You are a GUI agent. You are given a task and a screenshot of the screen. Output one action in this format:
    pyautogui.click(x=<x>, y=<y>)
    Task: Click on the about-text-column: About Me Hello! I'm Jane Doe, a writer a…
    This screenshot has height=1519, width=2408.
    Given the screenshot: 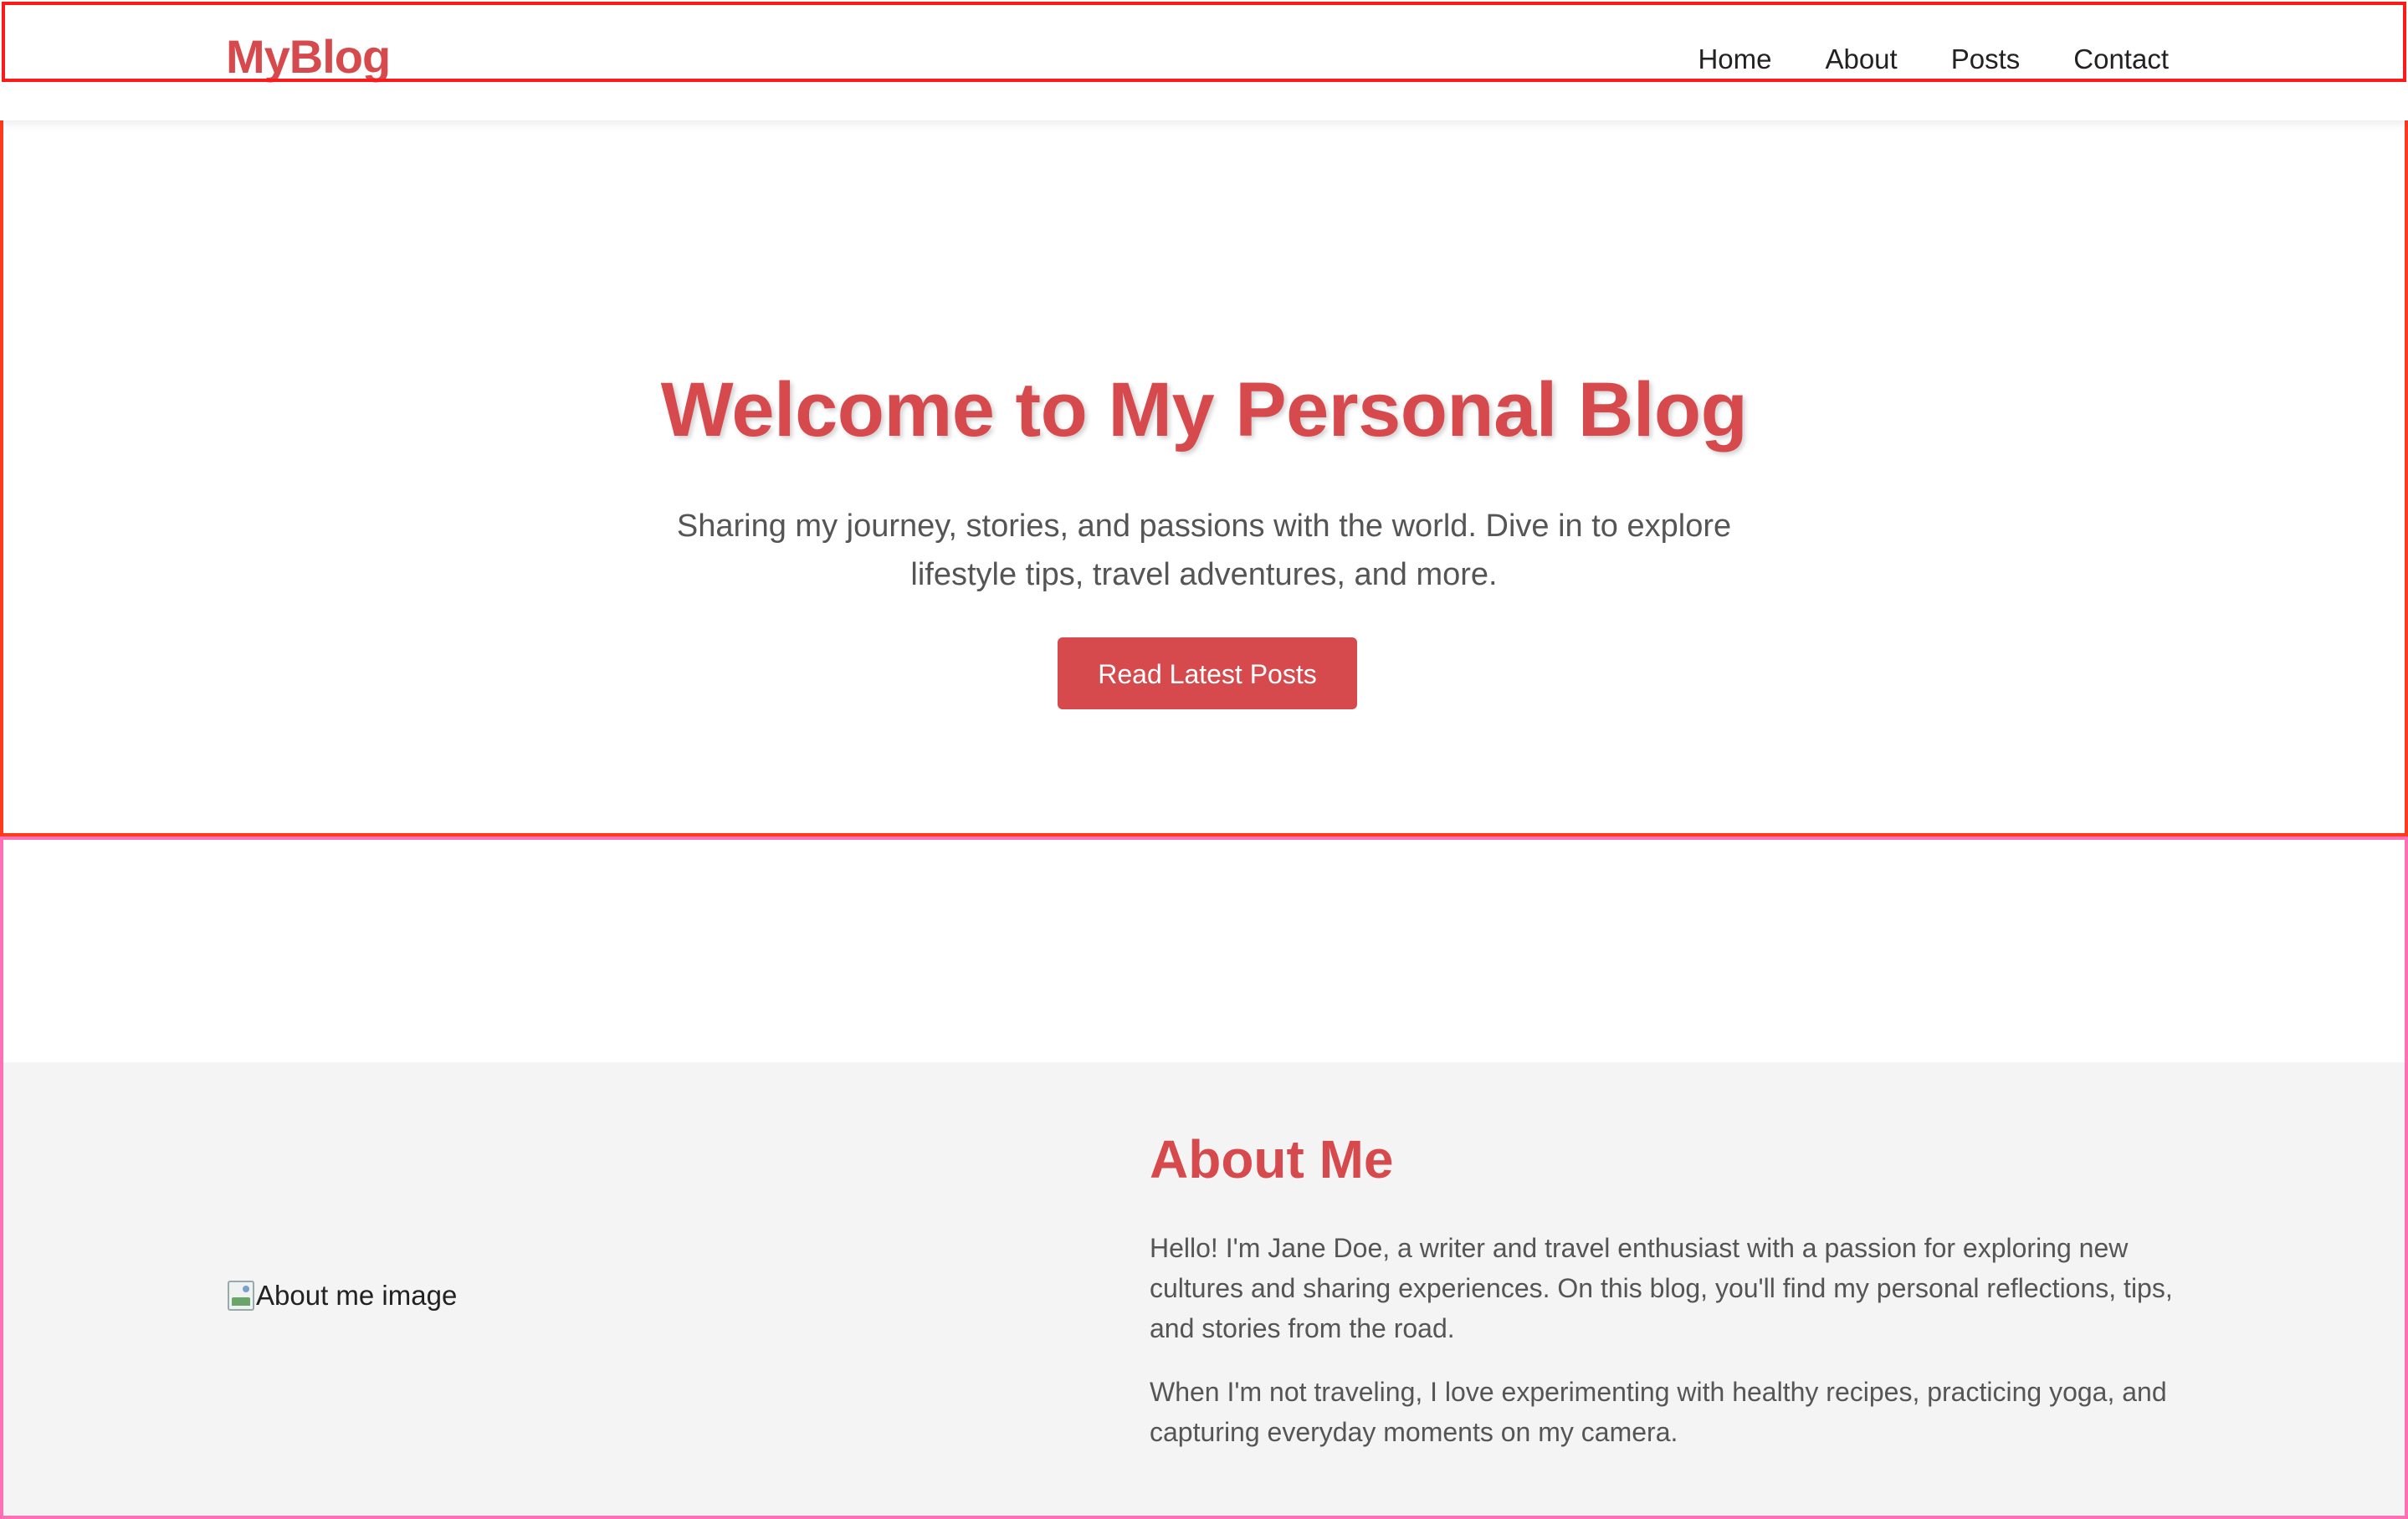 What is the action you would take?
    pyautogui.click(x=1672, y=1292)
    